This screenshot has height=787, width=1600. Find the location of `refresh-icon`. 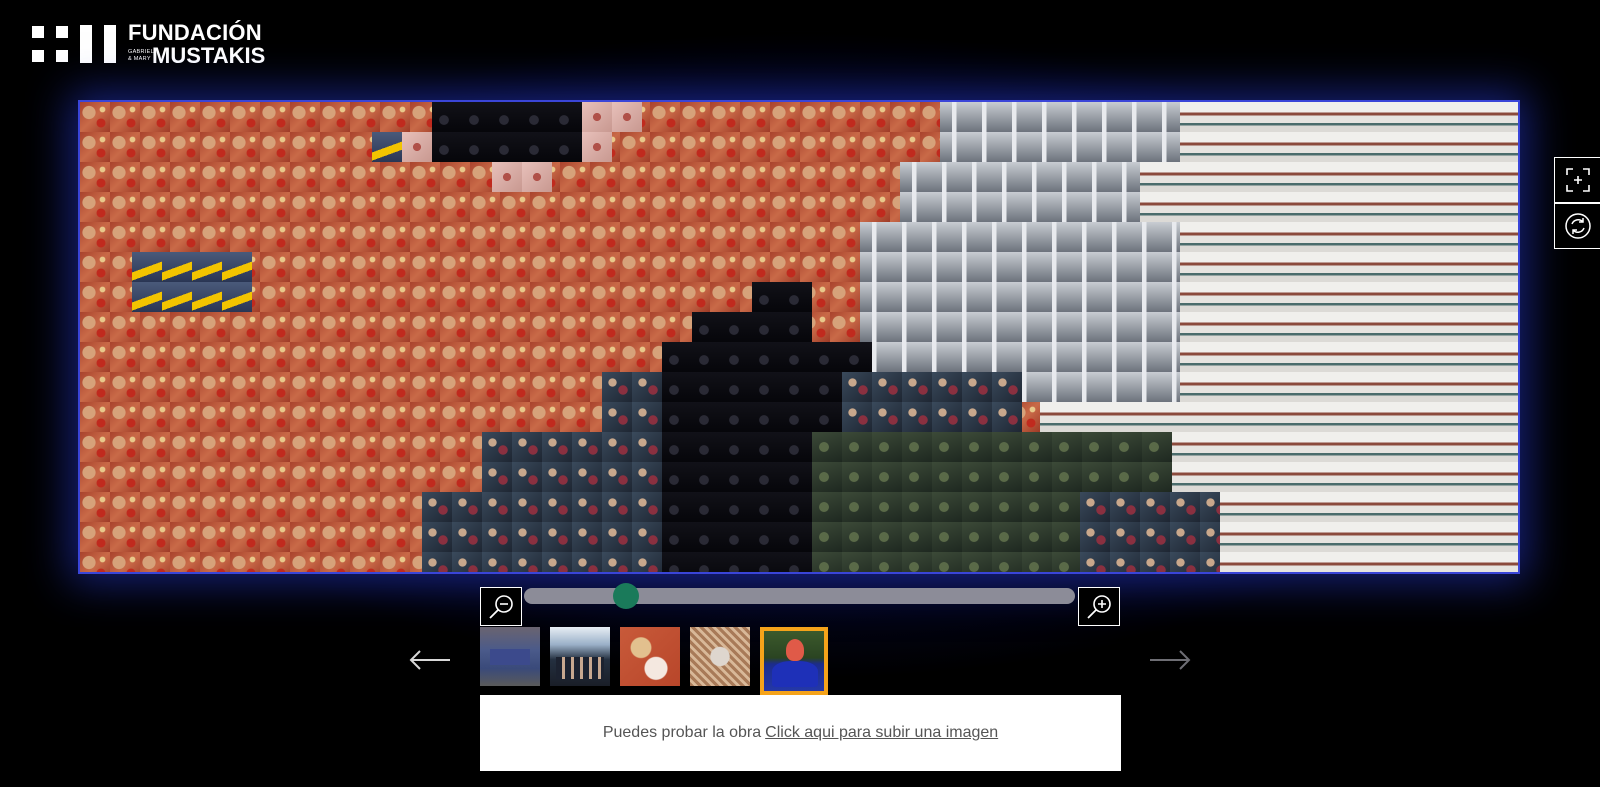

refresh-icon is located at coordinates (1577, 226).